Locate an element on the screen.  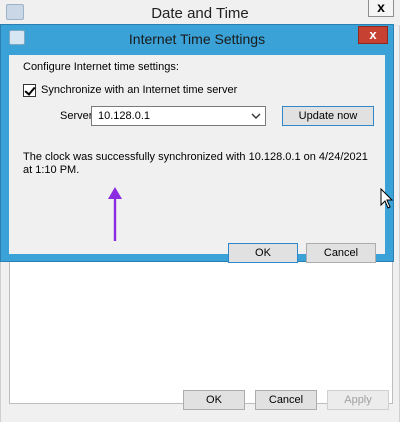
arrow-up-icon is located at coordinates (115, 214).